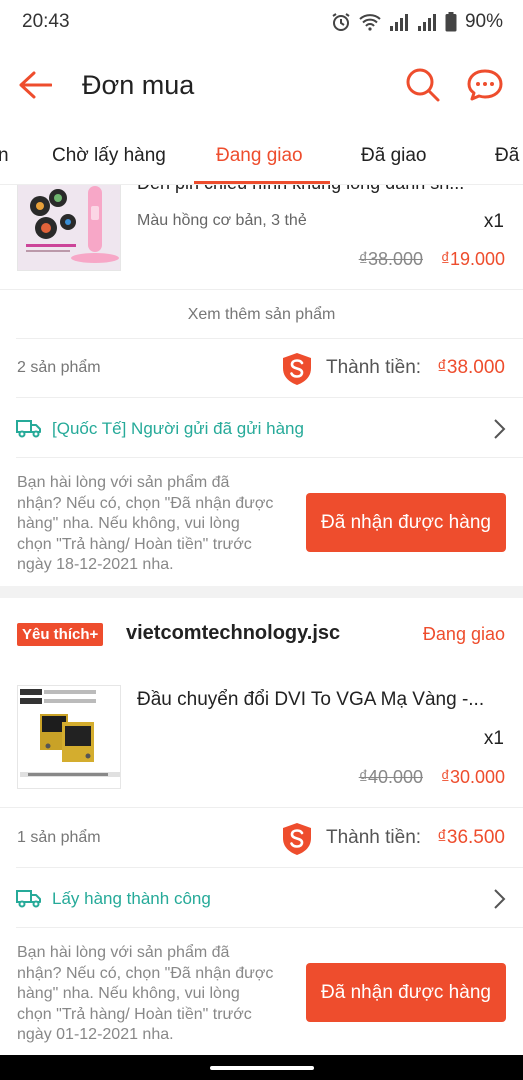 This screenshot has height=1080, width=523. Describe the element at coordinates (394, 156) in the screenshot. I see `tab-delivered: Đã giao` at that location.